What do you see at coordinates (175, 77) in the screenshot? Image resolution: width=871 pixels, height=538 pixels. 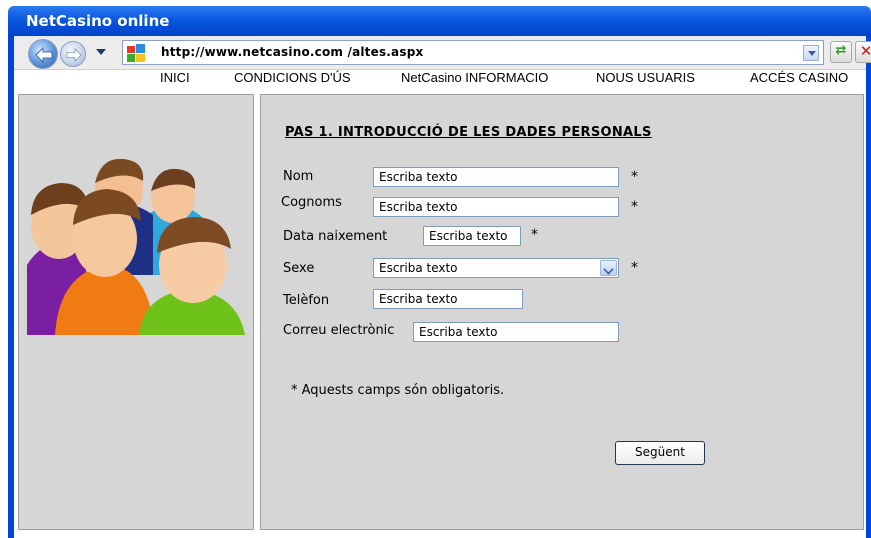 I see `menu-item-inici: INICI` at bounding box center [175, 77].